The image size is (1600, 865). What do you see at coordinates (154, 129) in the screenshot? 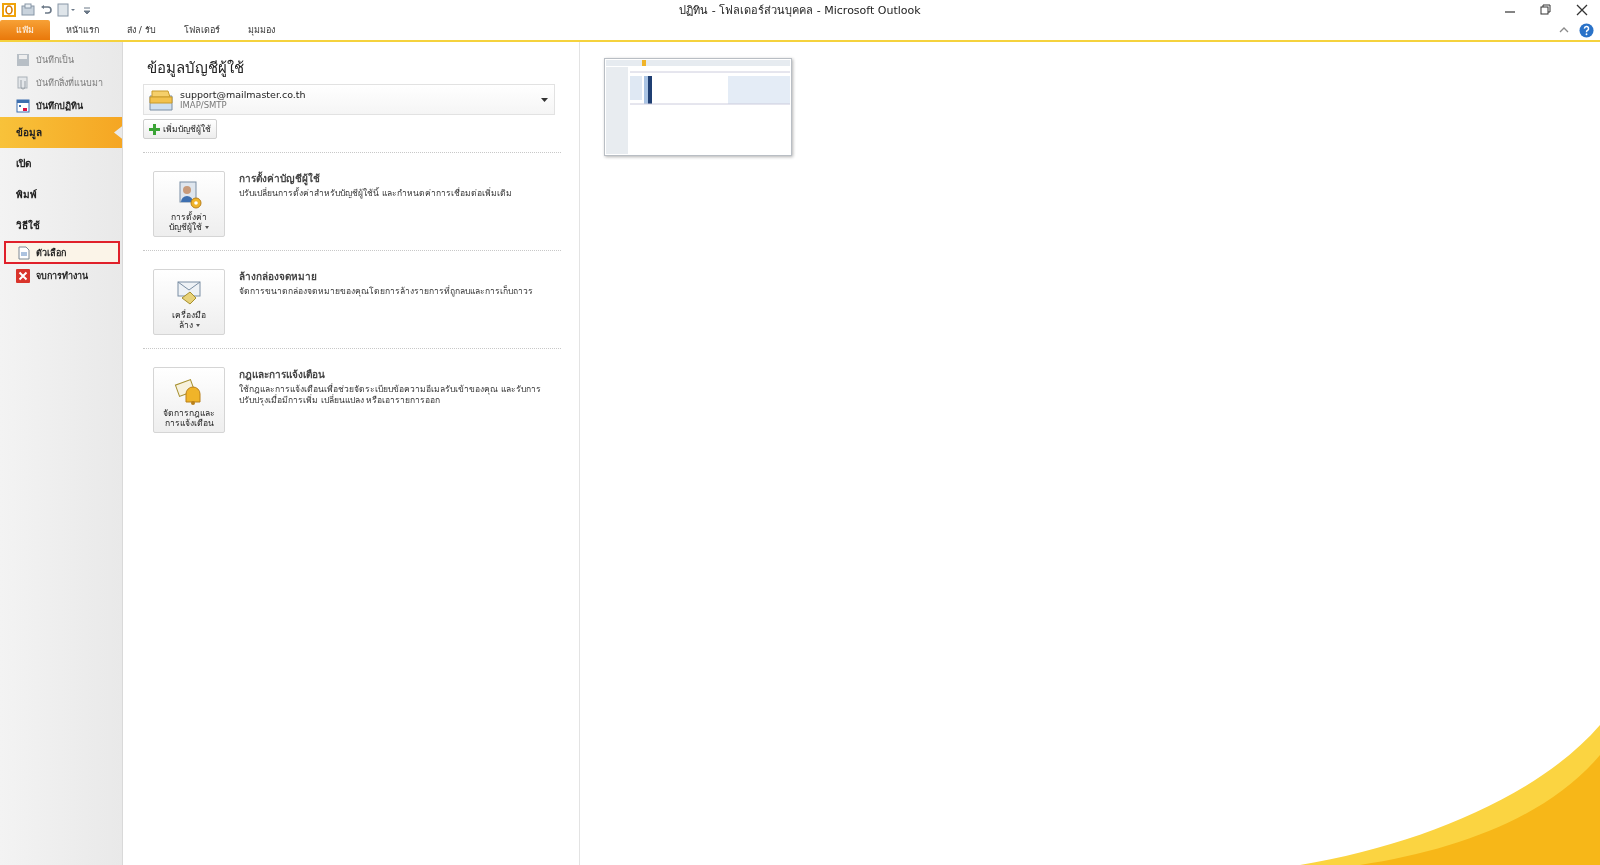
I see `plus-icon` at bounding box center [154, 129].